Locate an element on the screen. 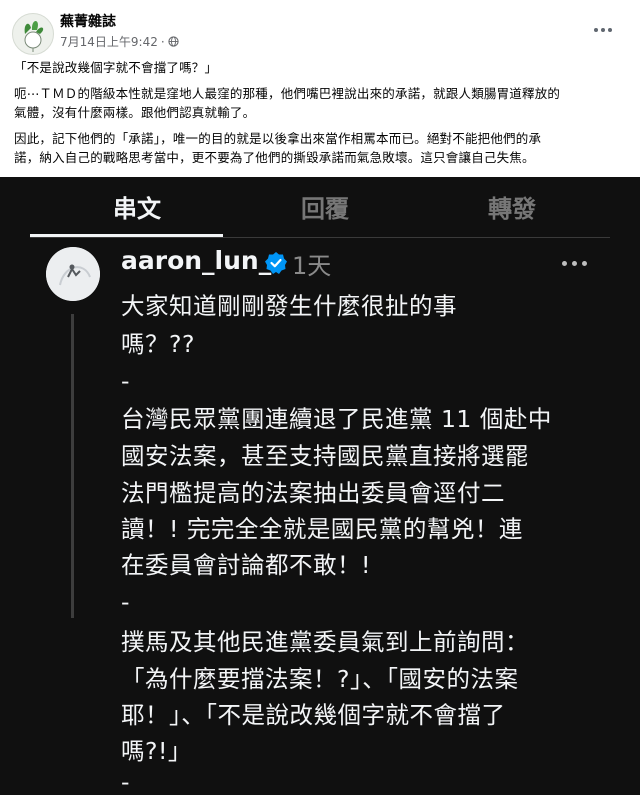  thread-connector-line is located at coordinates (72, 466).